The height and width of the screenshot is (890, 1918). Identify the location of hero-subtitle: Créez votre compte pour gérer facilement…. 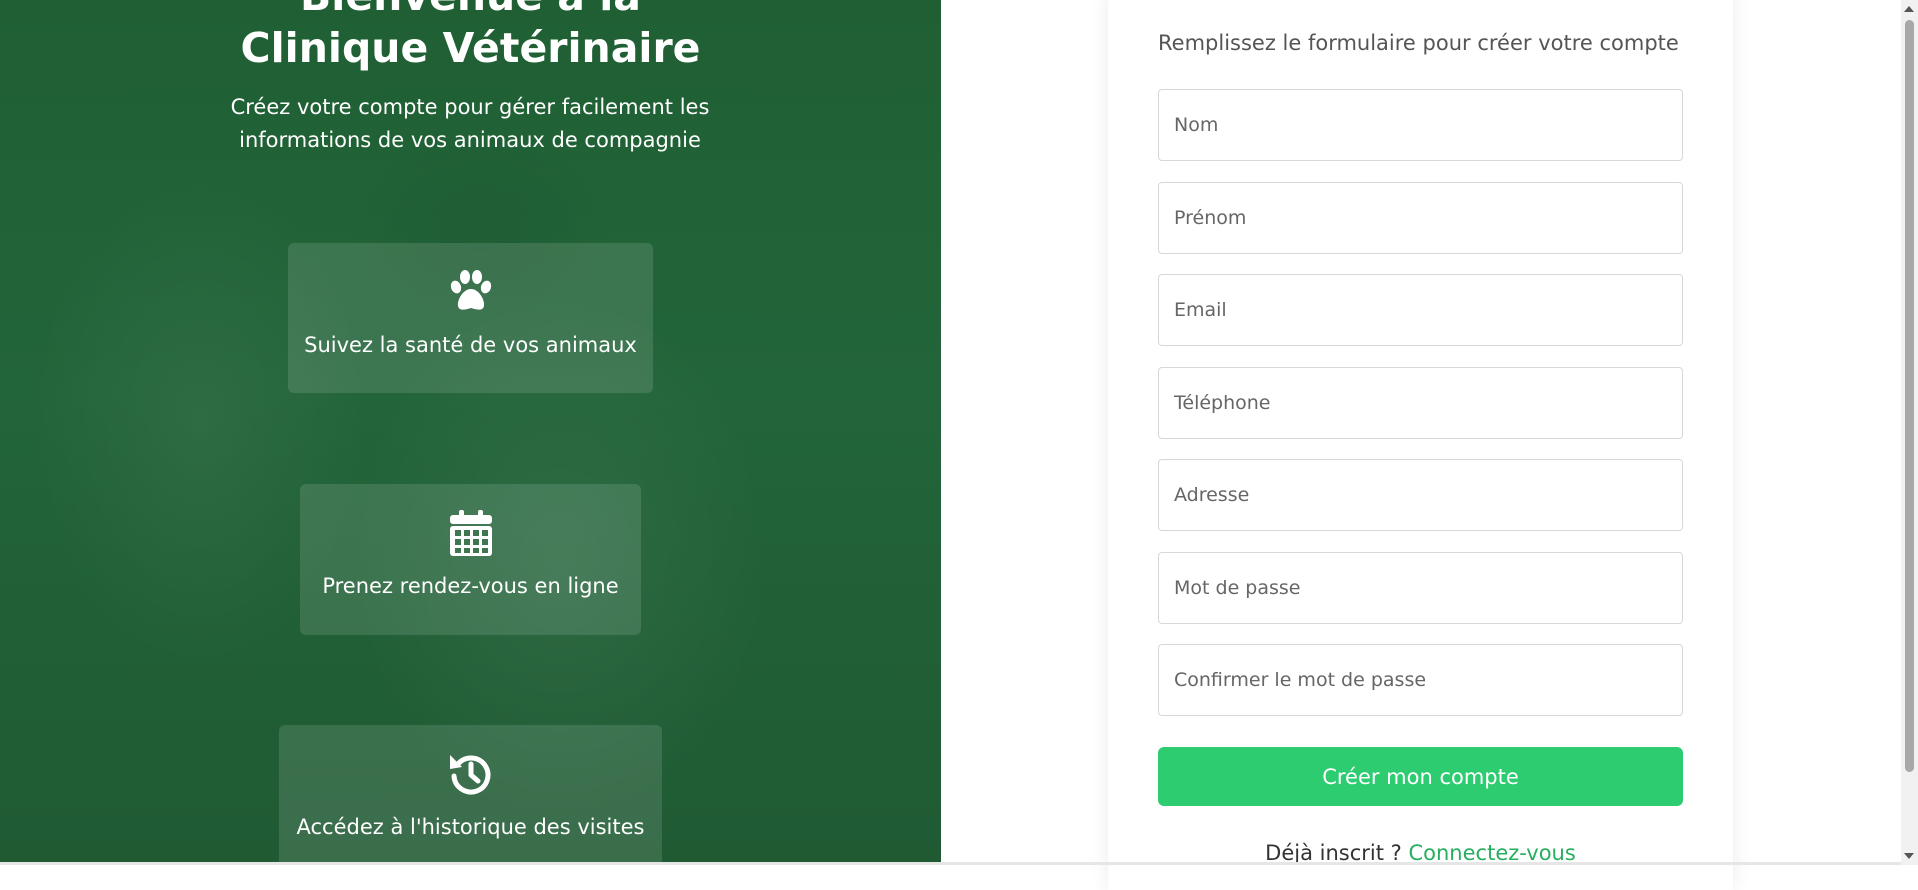
(470, 123).